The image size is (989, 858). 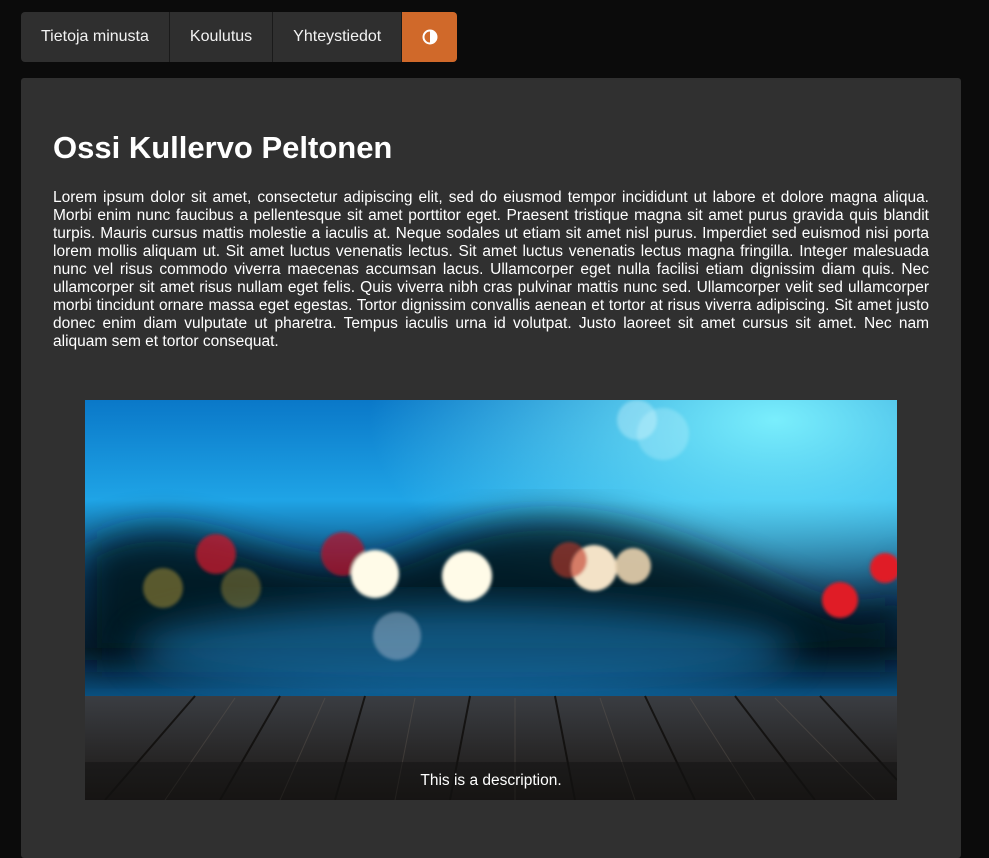 What do you see at coordinates (223, 147) in the screenshot?
I see `page-title: Ossi Kullervo Peltonen` at bounding box center [223, 147].